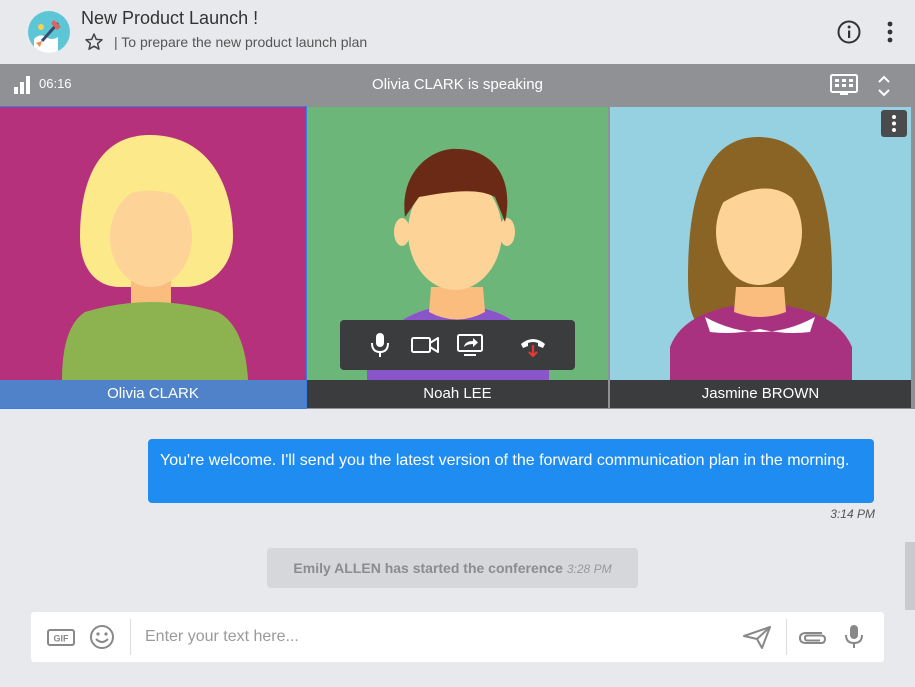 The height and width of the screenshot is (687, 915). What do you see at coordinates (910, 576) in the screenshot?
I see `chat-scrollbar` at bounding box center [910, 576].